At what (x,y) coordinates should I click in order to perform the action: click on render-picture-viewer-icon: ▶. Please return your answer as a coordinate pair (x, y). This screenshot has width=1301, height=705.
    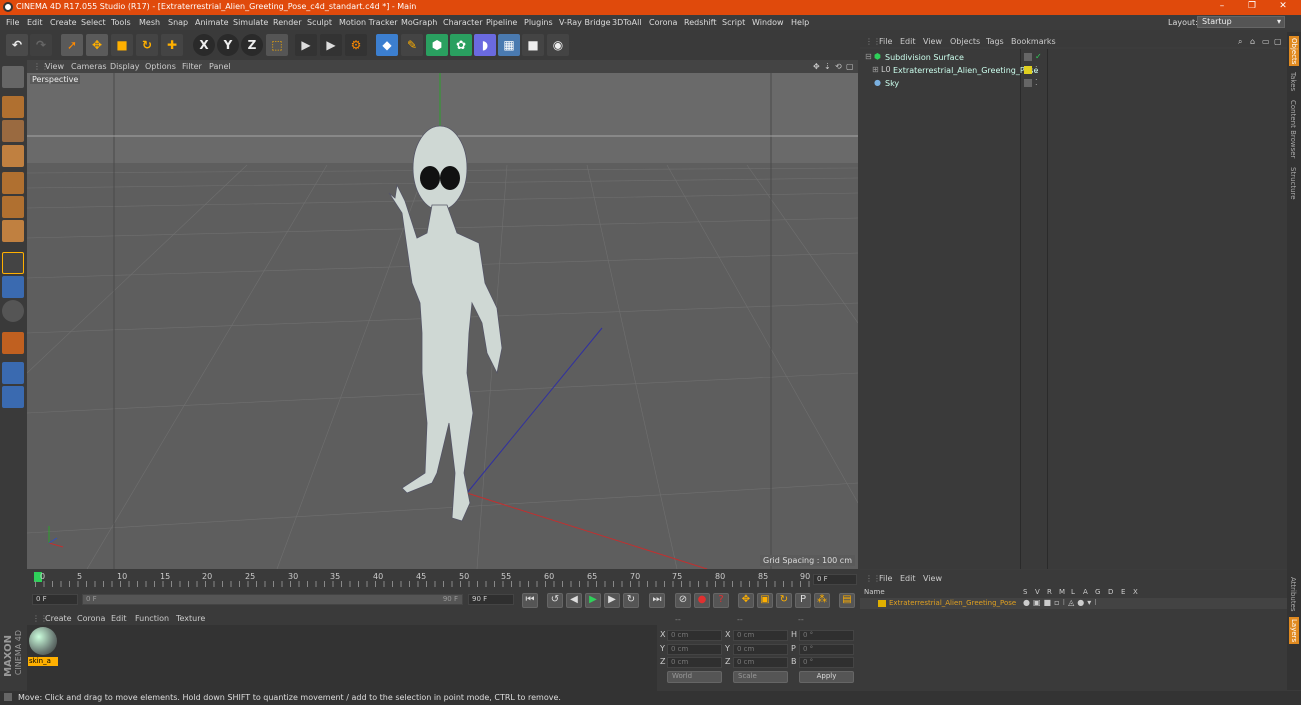
    Looking at the image, I should click on (331, 45).